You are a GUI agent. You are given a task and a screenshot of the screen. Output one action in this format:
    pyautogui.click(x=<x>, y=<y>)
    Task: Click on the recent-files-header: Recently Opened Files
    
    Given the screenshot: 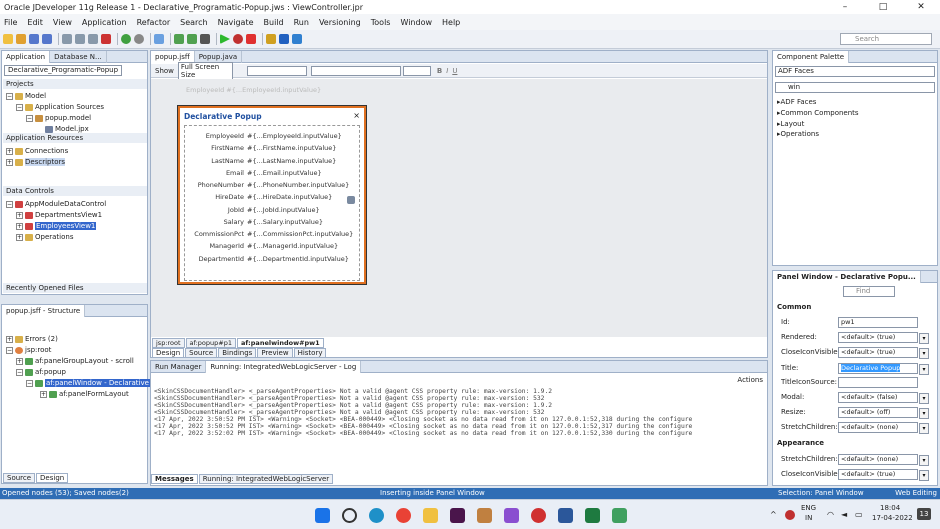 What is the action you would take?
    pyautogui.click(x=75, y=288)
    